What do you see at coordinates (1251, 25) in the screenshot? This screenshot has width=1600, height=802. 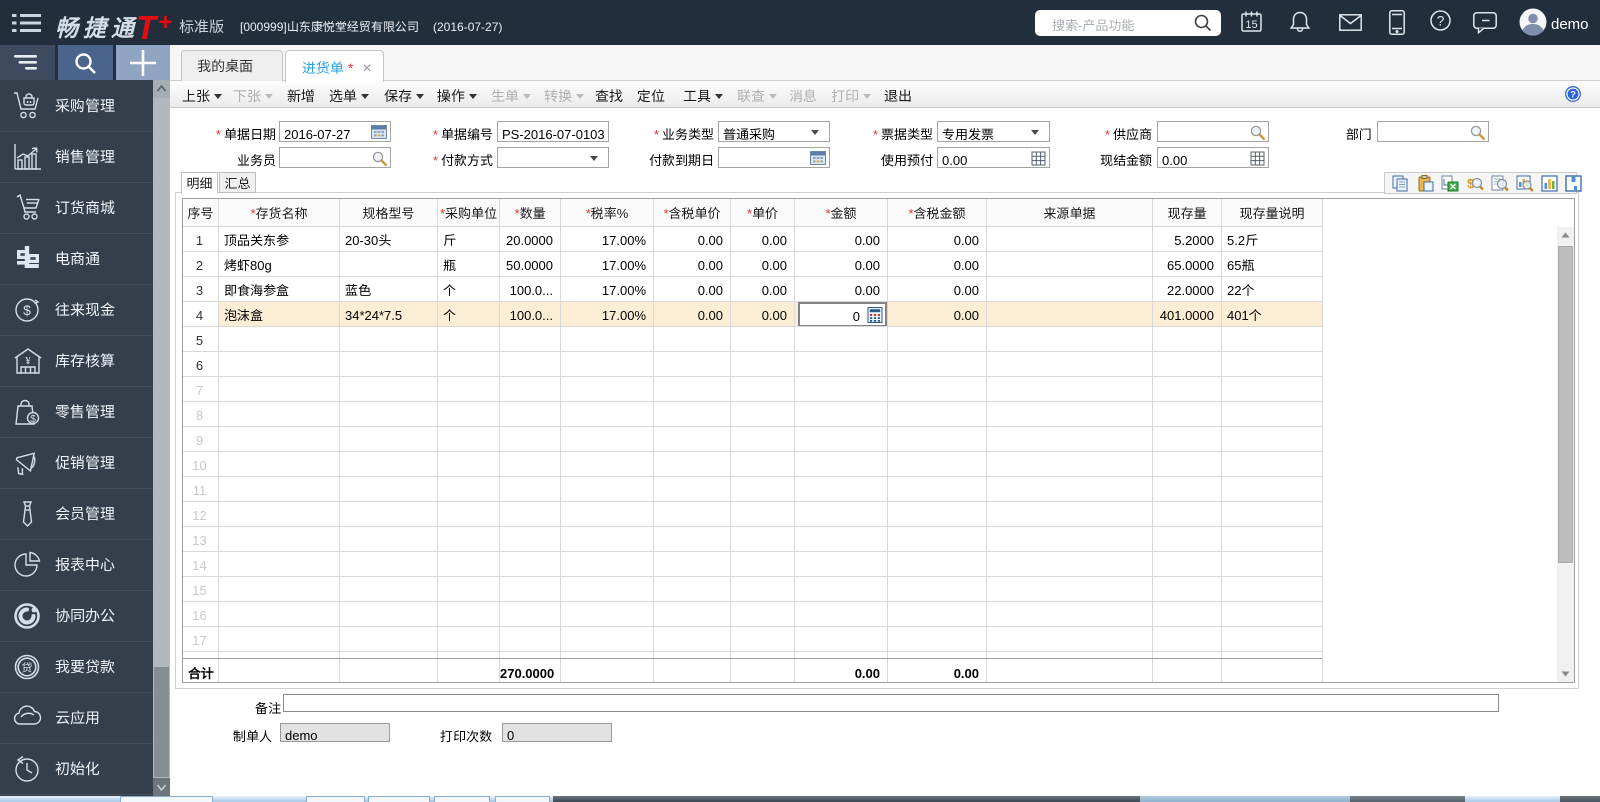 I see `svg-text: 15` at bounding box center [1251, 25].